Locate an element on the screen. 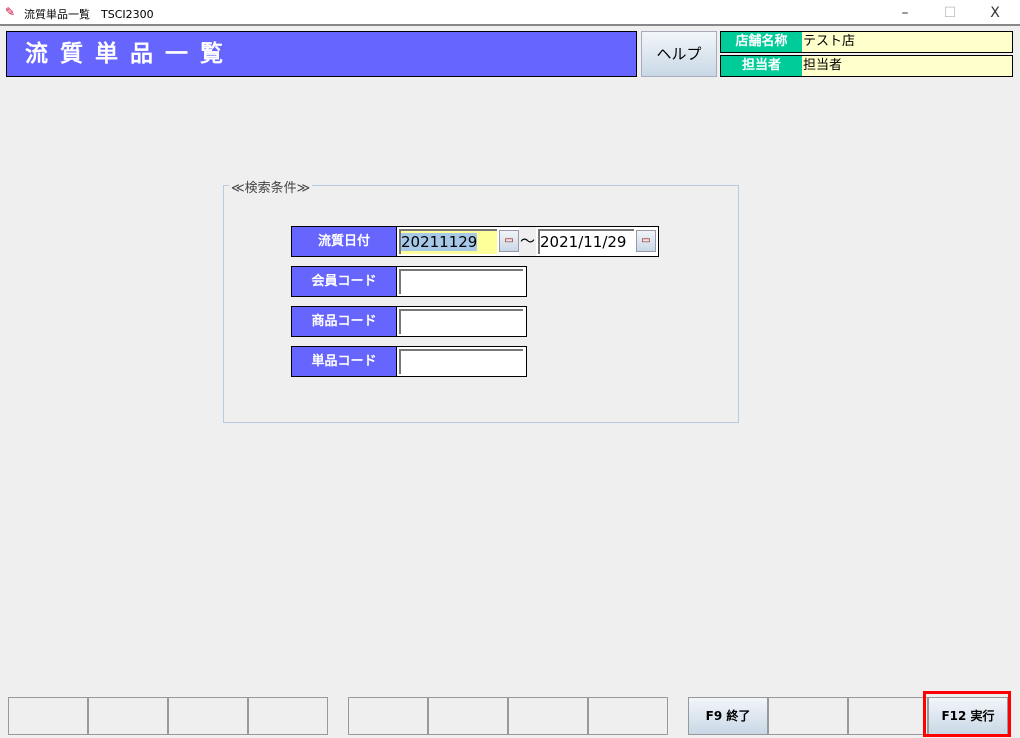 This screenshot has height=738, width=1020. store-label: 店舗名称 is located at coordinates (761, 42).